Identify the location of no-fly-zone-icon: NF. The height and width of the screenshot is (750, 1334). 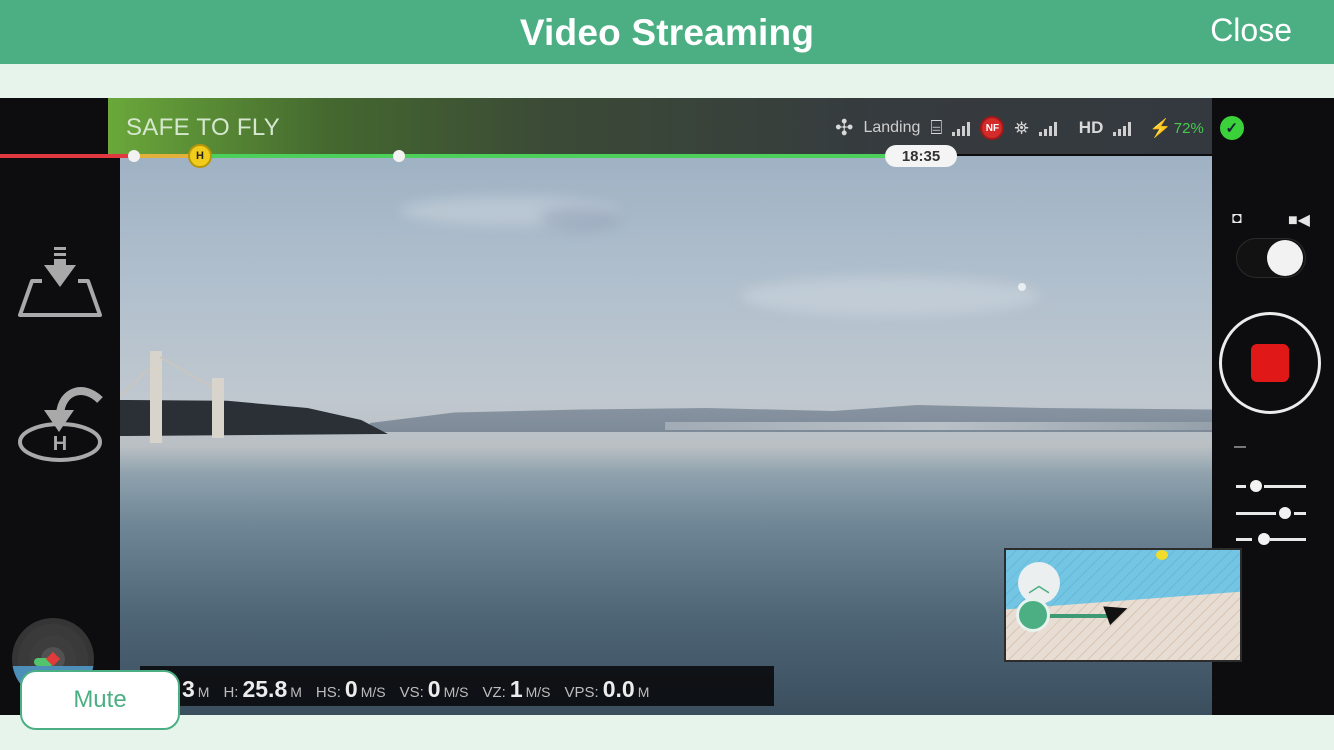
(992, 128).